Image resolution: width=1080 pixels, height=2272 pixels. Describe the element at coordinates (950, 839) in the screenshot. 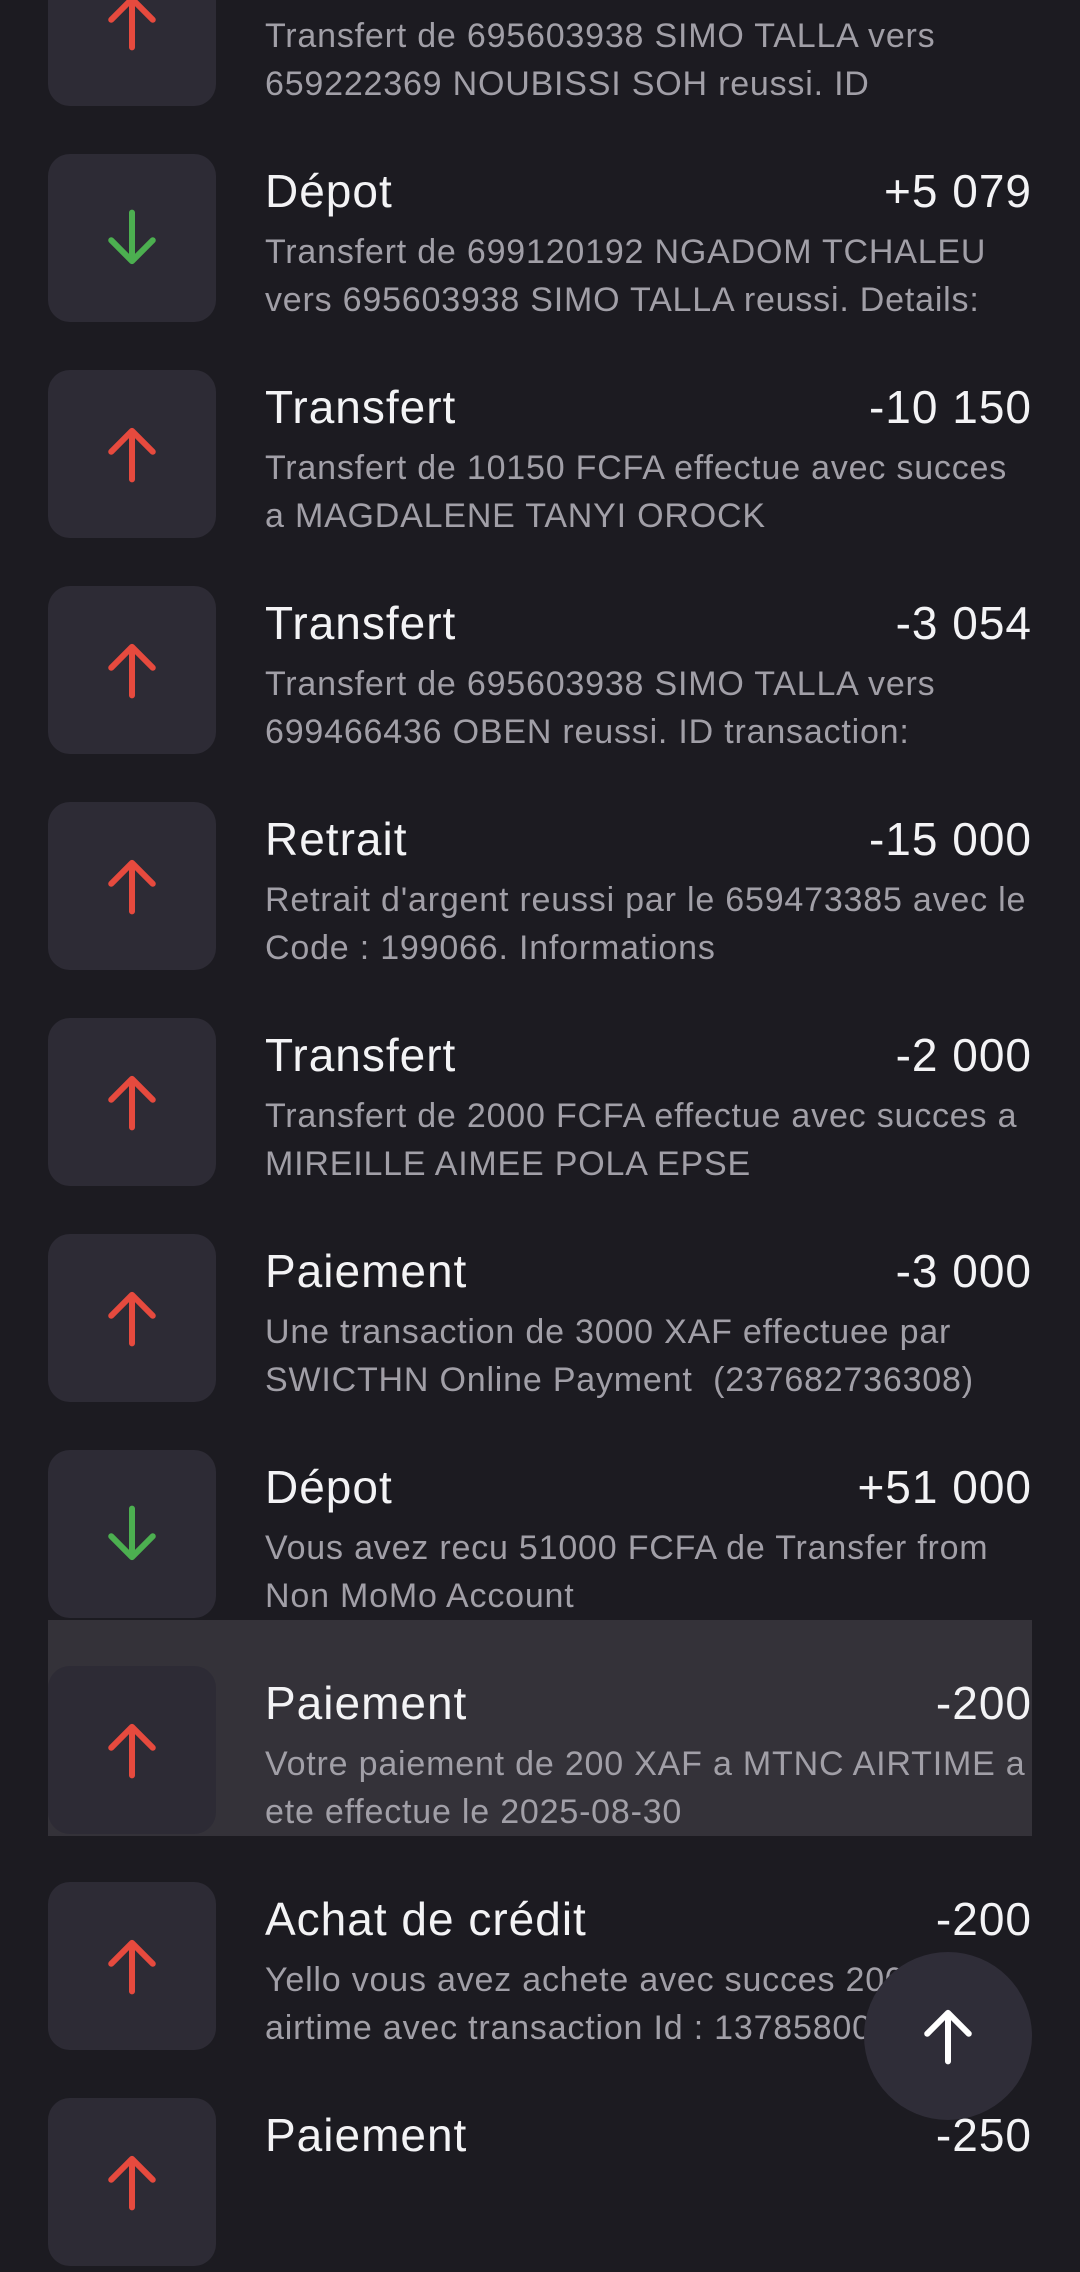

I see `transaction-amount: -15 000` at that location.